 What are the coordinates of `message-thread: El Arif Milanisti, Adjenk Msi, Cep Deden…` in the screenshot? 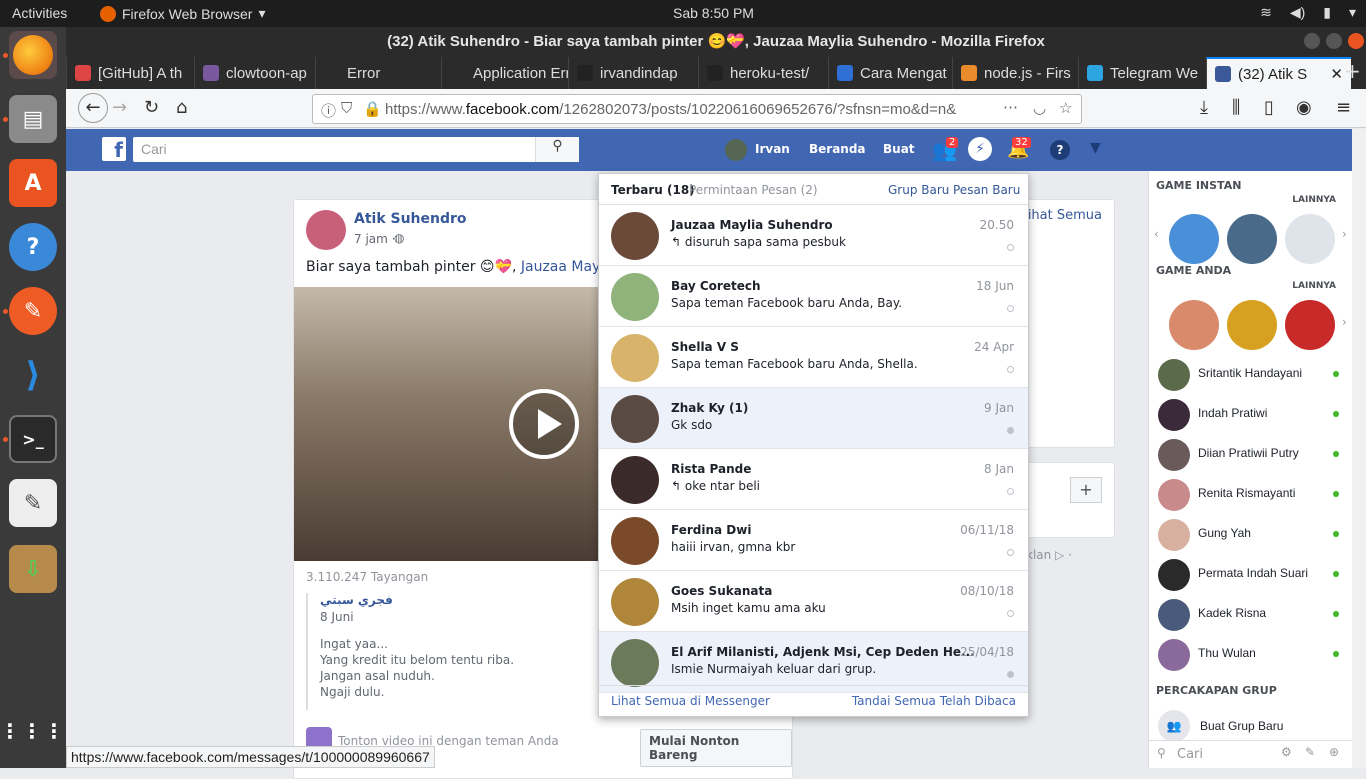 It's located at (813, 662).